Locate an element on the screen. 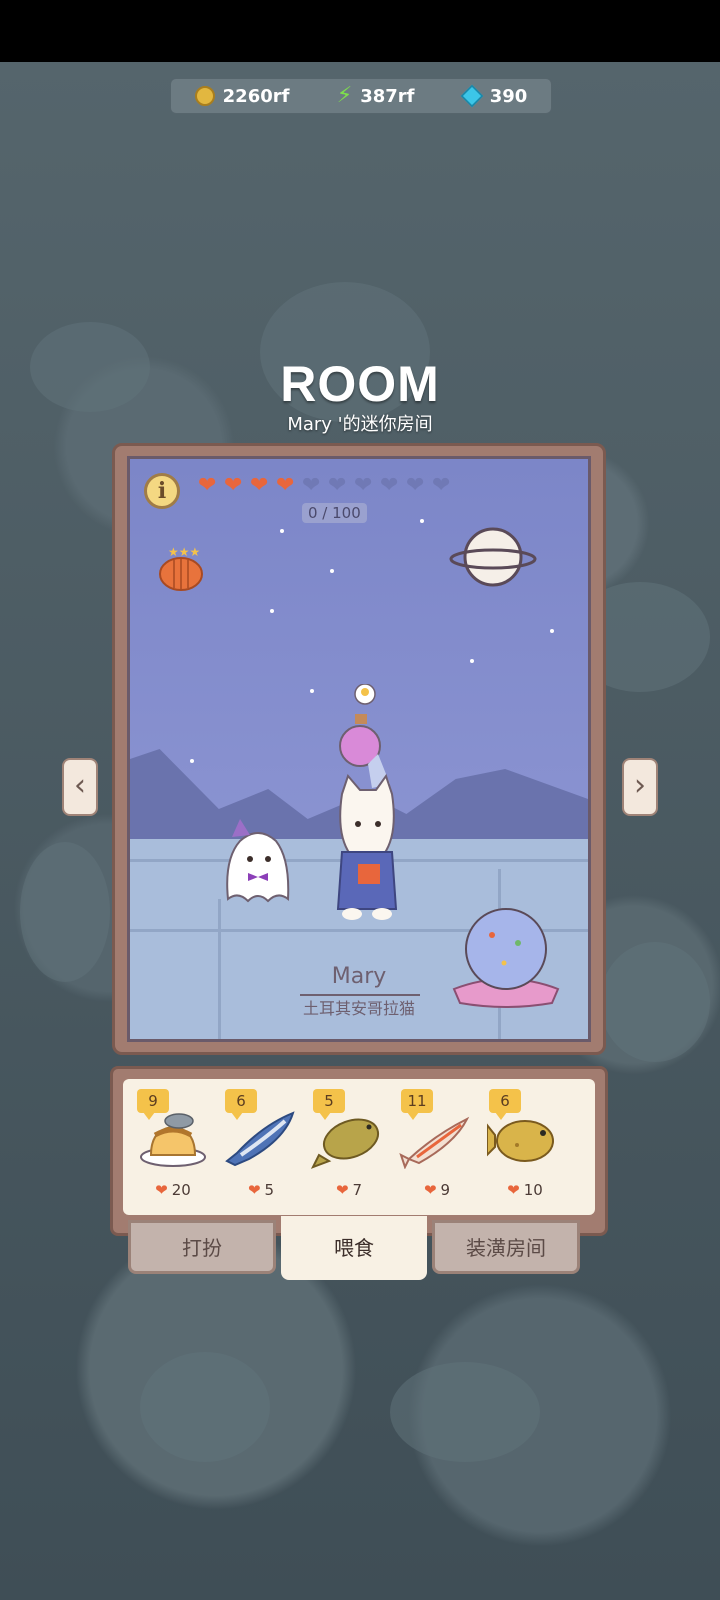  tuna-icon is located at coordinates (260, 1139).